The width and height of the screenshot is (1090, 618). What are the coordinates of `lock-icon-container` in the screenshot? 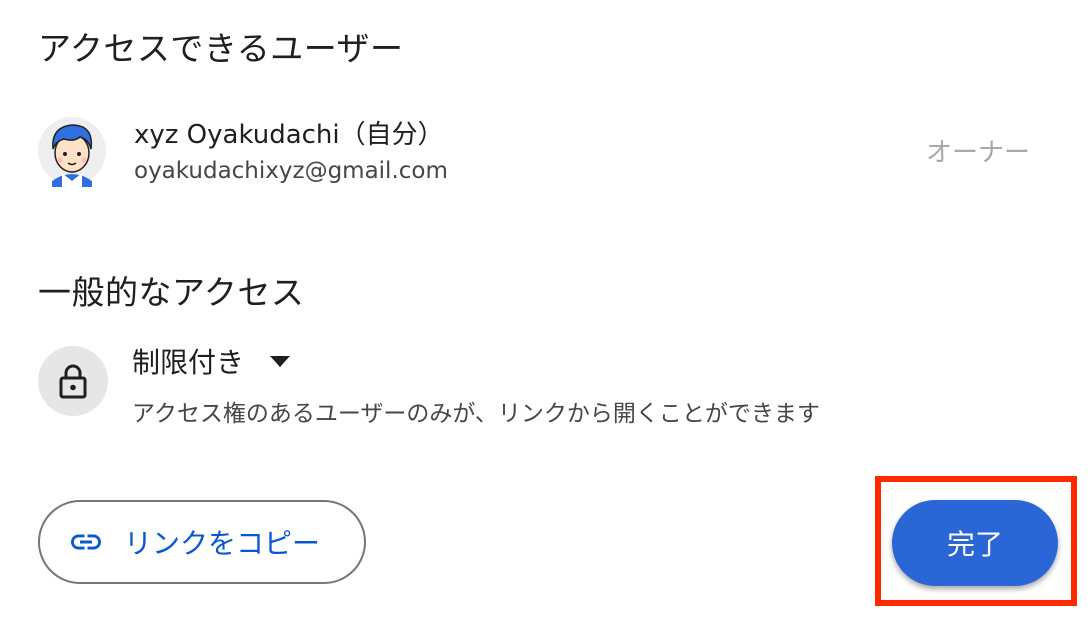 It's located at (73, 381).